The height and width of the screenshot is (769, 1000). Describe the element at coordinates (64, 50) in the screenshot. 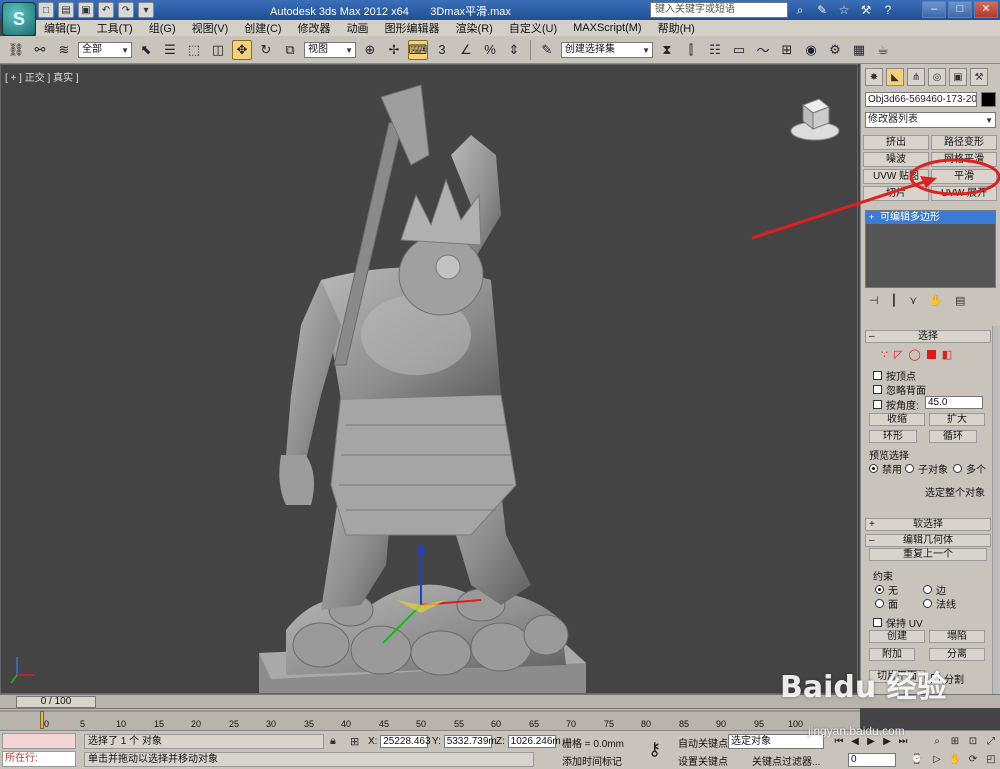

I see `bind-space-warp-icon: ≋` at that location.